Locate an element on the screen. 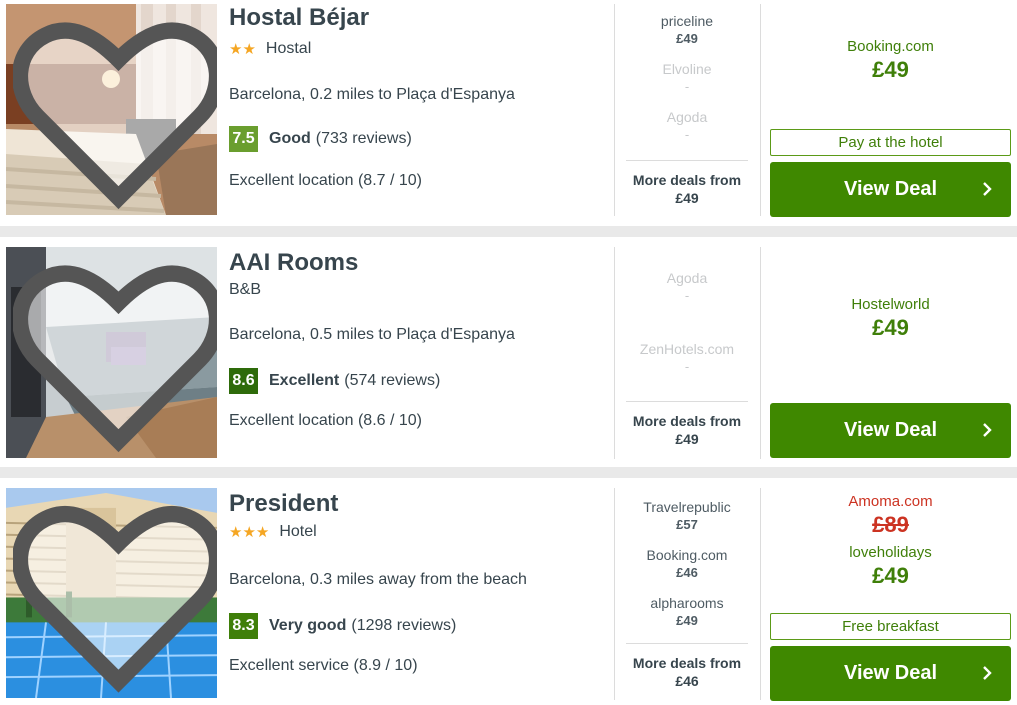  rating-row: 8.6 Excellent (574 reviews) is located at coordinates (334, 381).